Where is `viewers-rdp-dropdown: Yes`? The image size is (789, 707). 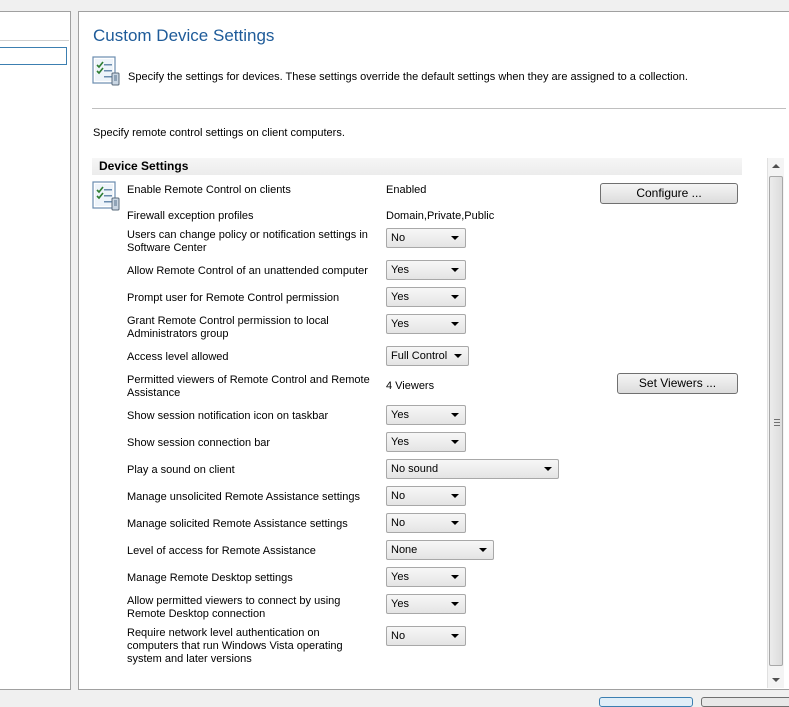
viewers-rdp-dropdown: Yes is located at coordinates (426, 604).